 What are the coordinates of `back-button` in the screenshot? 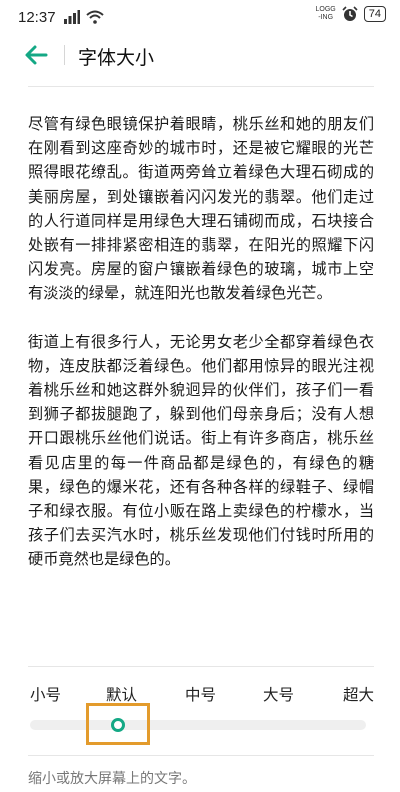 It's located at (36, 55).